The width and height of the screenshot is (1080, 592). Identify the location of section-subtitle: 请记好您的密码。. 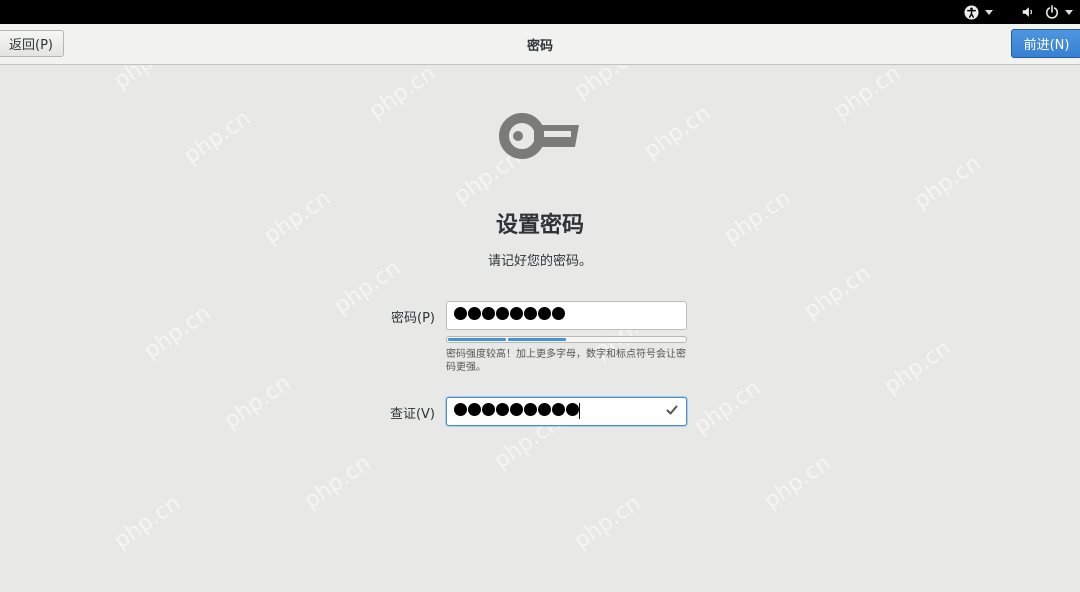
(539, 261).